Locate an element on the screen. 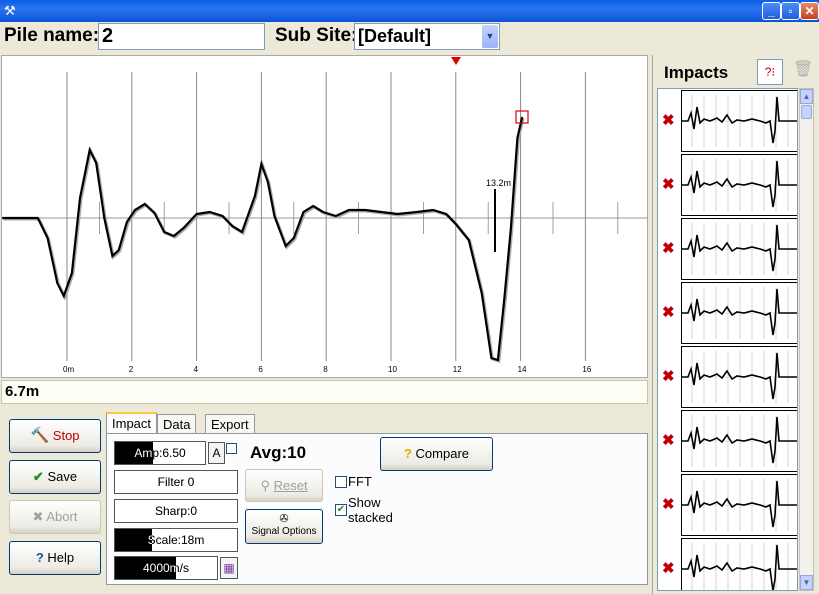 The width and height of the screenshot is (819, 594). chevron-down-icon: ▼ is located at coordinates (490, 36).